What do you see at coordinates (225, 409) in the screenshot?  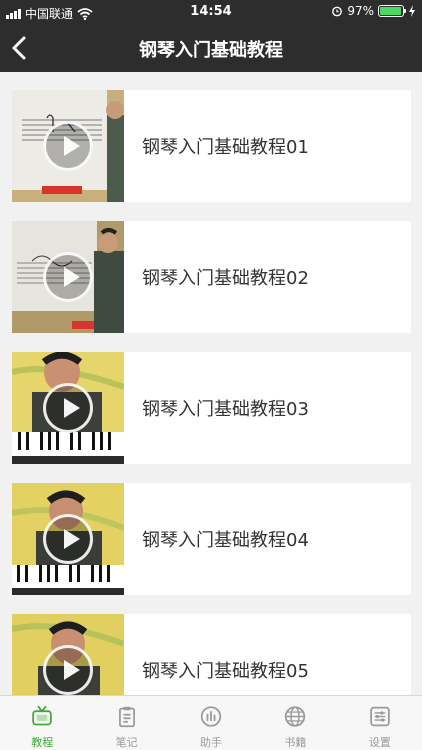 I see `lesson-title: 钢琴入门基础教程03` at bounding box center [225, 409].